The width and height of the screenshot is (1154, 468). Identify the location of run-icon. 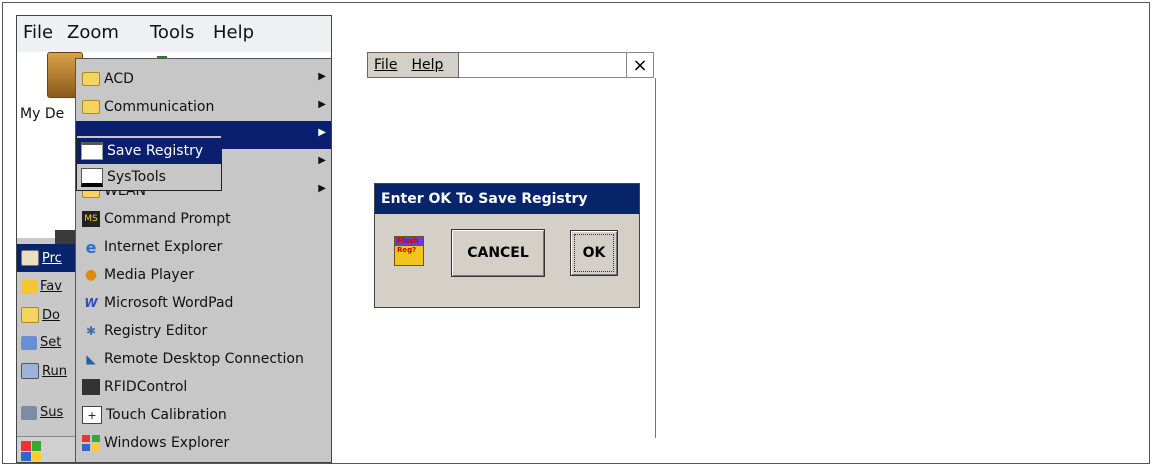
(30, 371).